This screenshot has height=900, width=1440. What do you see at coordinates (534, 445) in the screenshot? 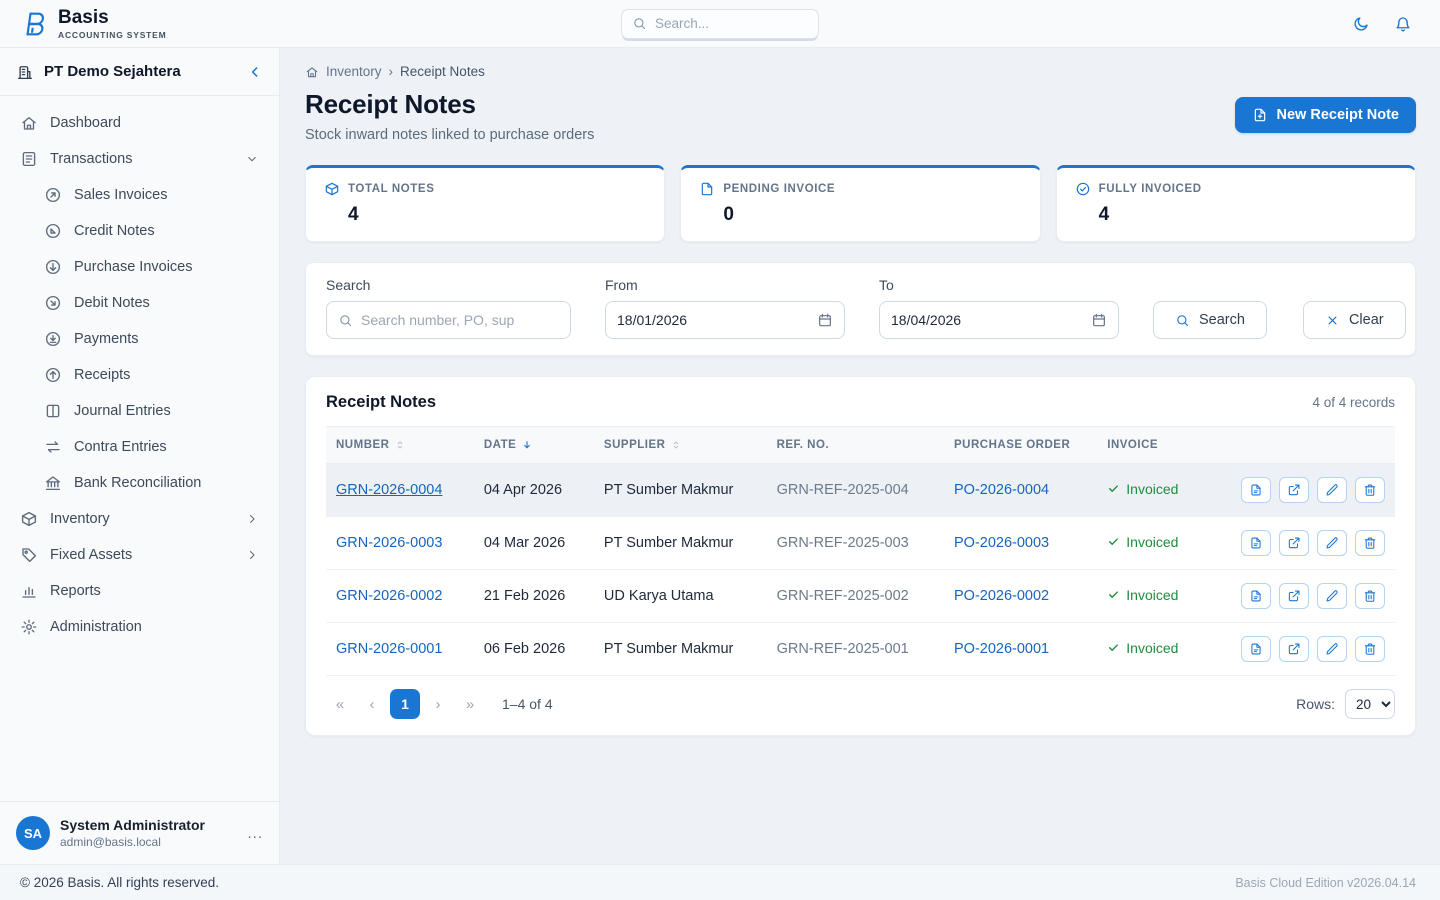
I see `column-header-date: DATE` at bounding box center [534, 445].